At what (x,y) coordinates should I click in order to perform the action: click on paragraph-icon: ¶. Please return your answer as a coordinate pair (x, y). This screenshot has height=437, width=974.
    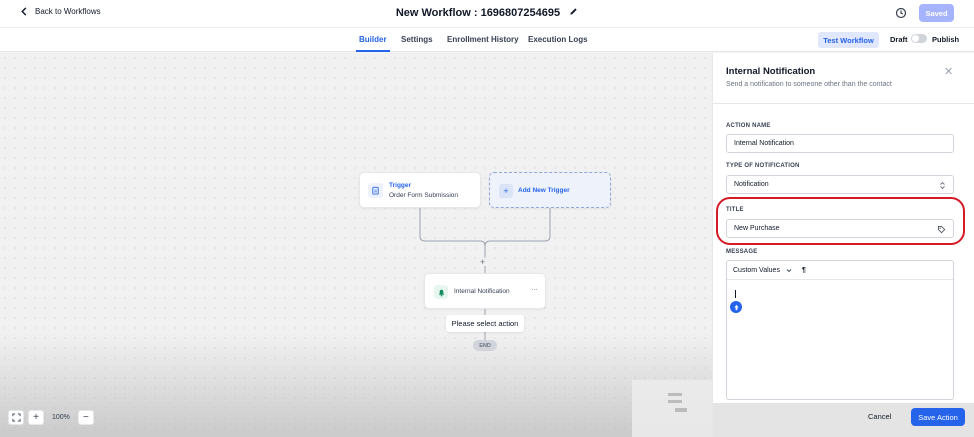
    Looking at the image, I should click on (804, 270).